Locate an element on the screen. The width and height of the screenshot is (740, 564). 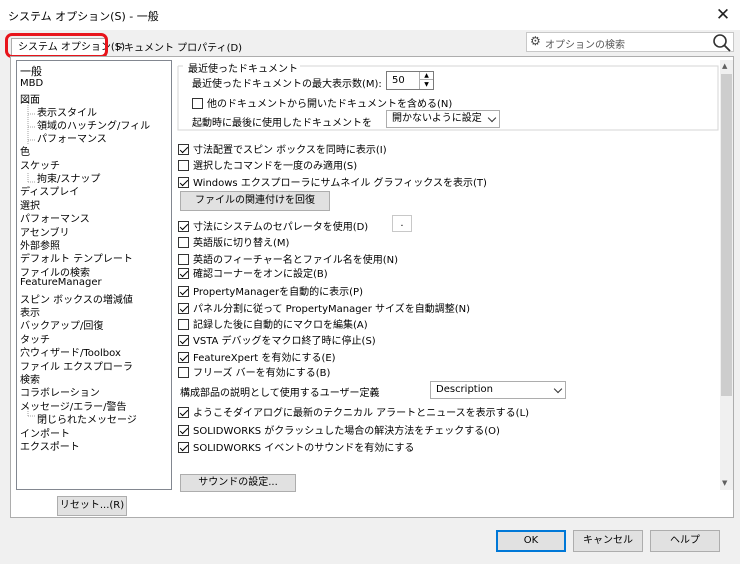
option-freeze-bar: フリーズ バーを有効にする(B) is located at coordinates (254, 371).